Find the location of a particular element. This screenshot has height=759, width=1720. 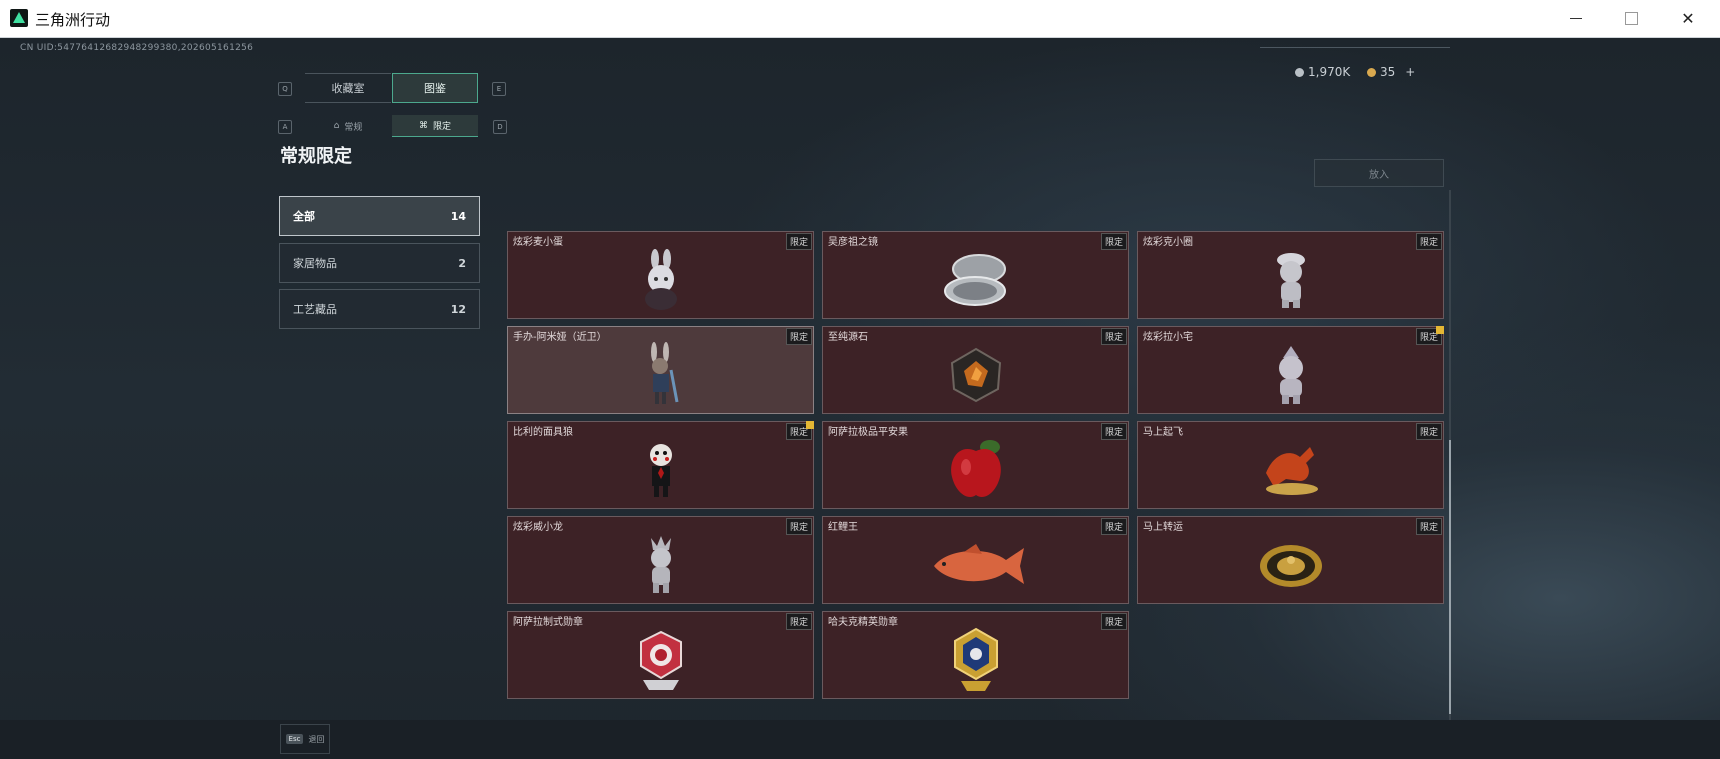

esc-key: Esc is located at coordinates (294, 739).